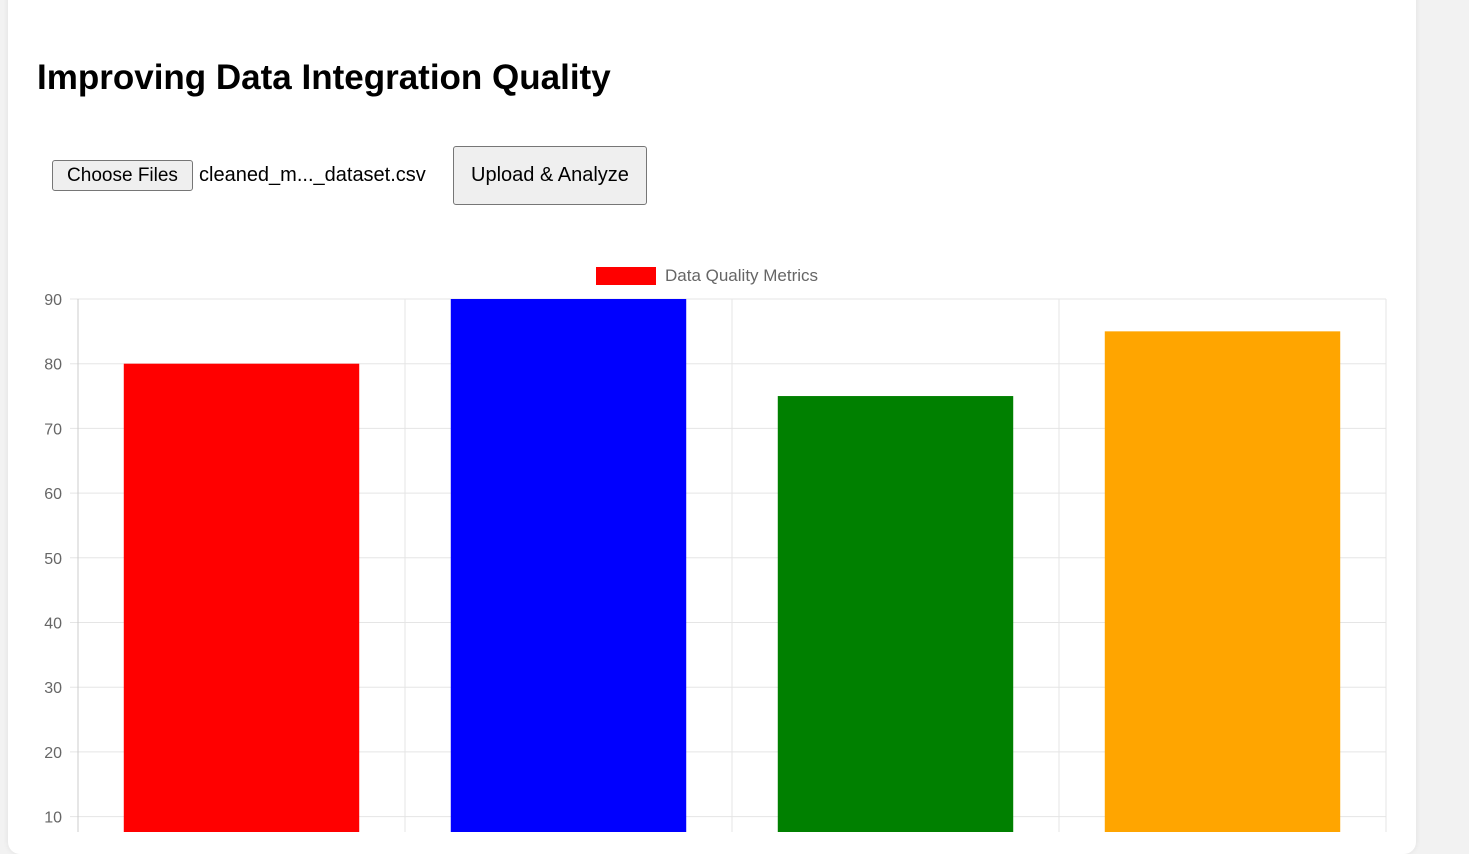 The width and height of the screenshot is (1469, 854). What do you see at coordinates (53, 753) in the screenshot?
I see `y-tick-label: 20` at bounding box center [53, 753].